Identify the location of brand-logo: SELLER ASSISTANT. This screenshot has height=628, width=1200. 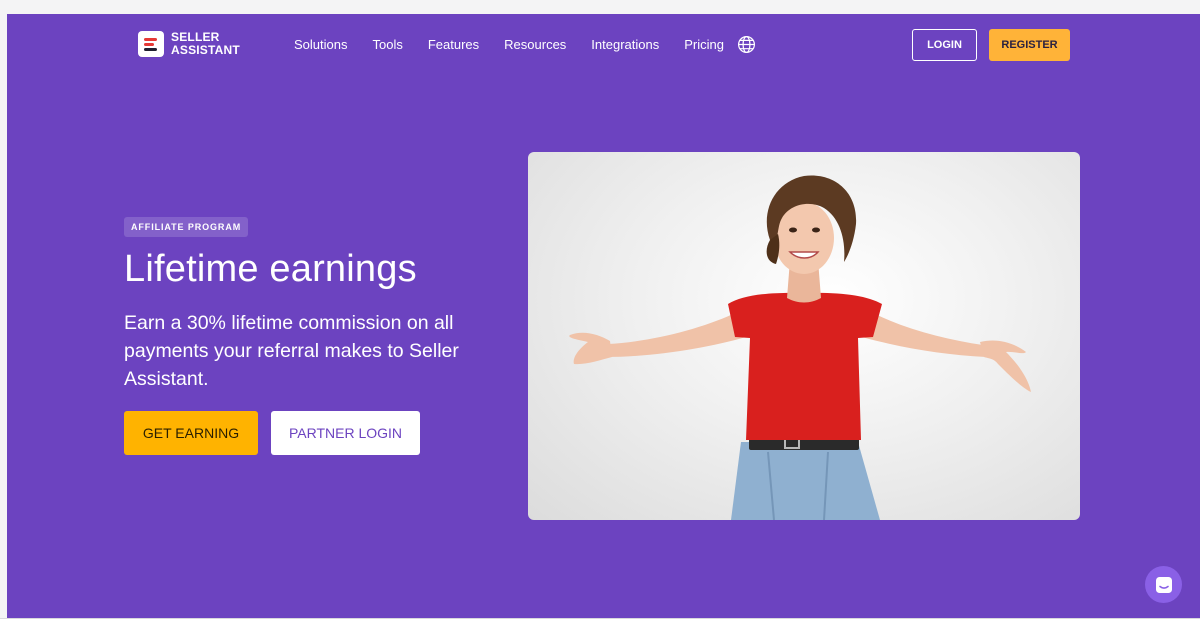
(189, 44).